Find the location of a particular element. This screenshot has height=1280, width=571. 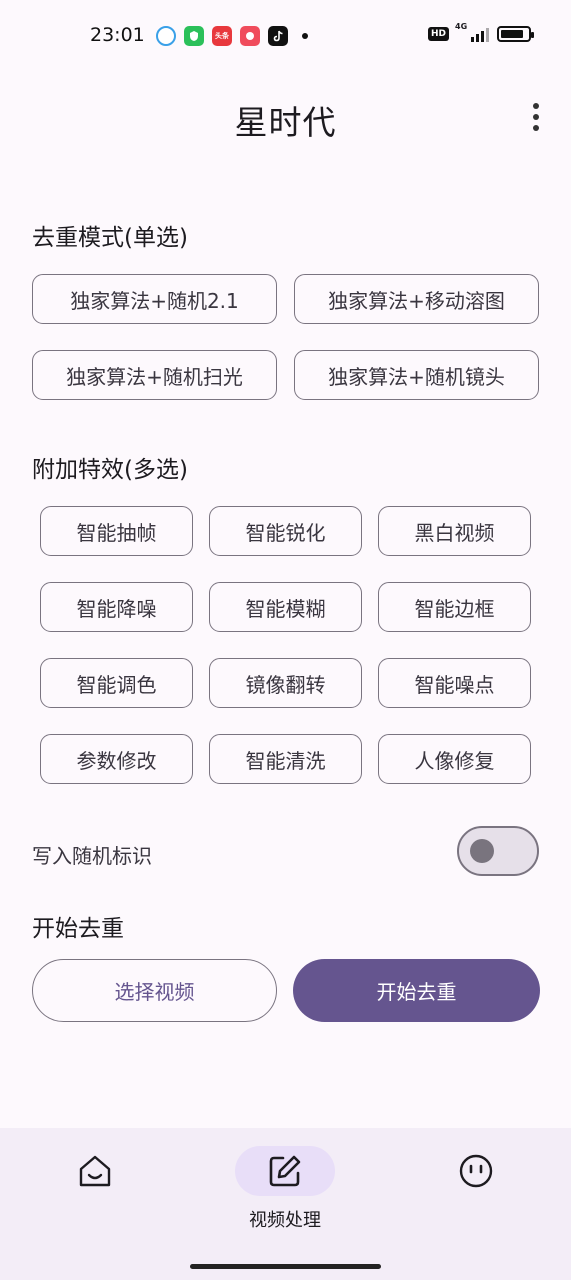

network-label: 4G is located at coordinates (461, 26).